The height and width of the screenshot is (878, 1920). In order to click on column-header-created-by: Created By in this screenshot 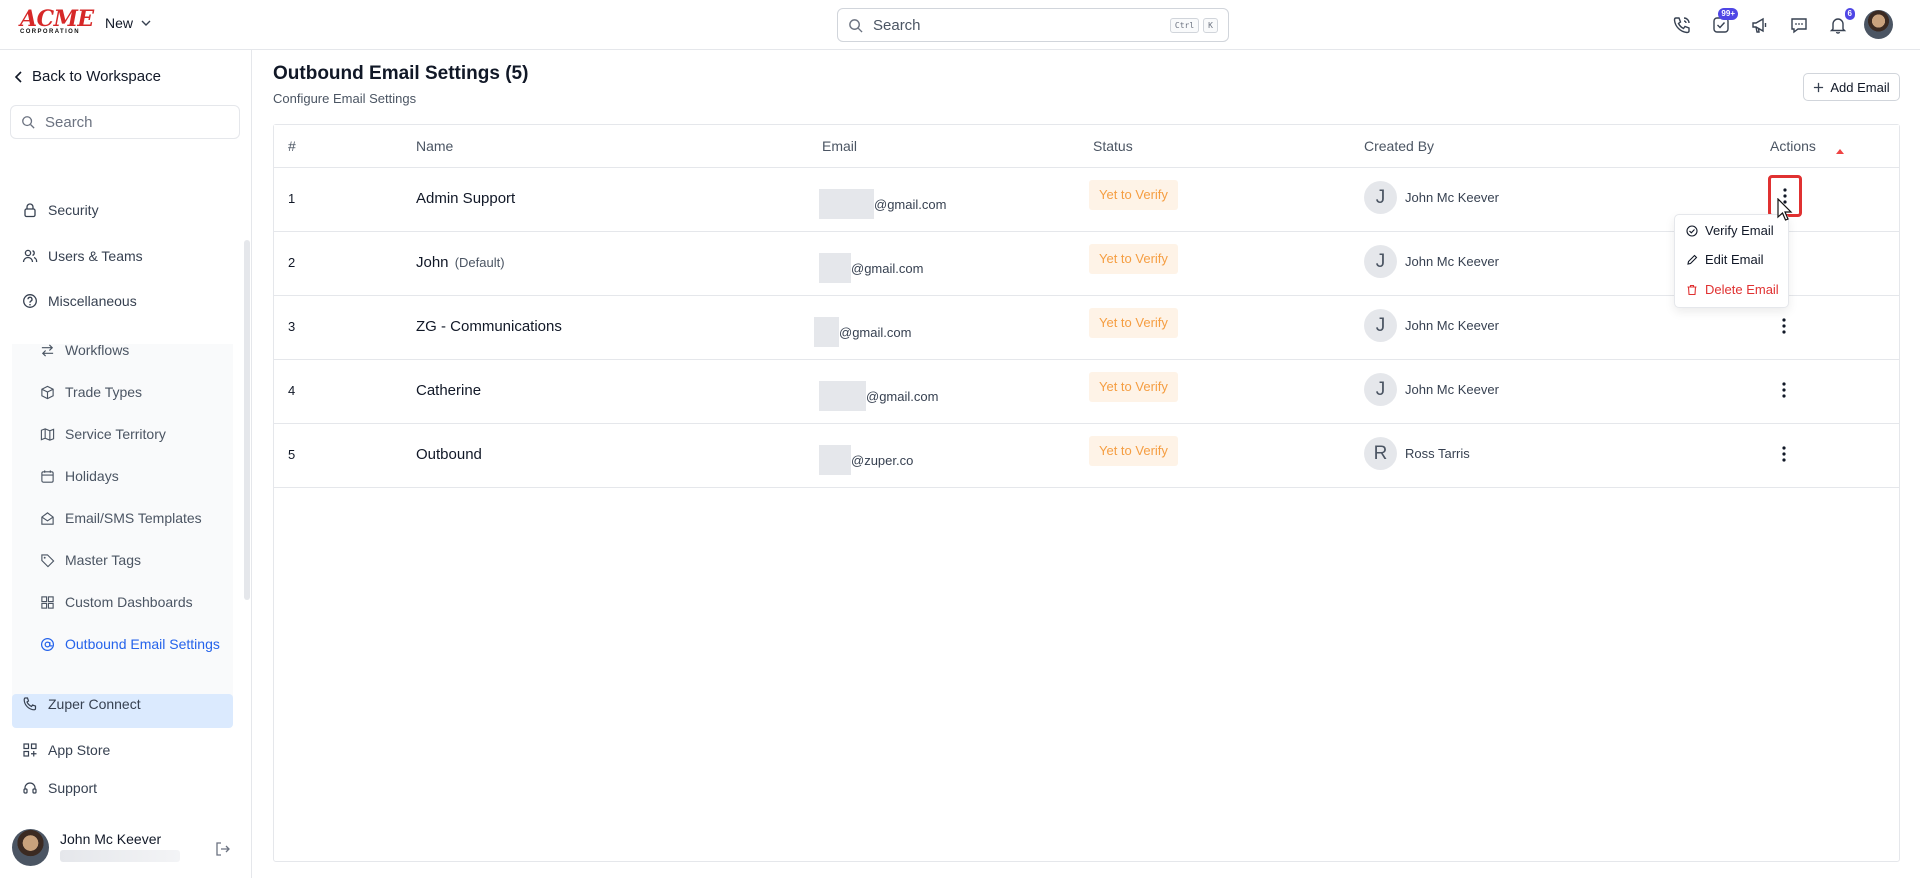, I will do `click(1399, 146)`.